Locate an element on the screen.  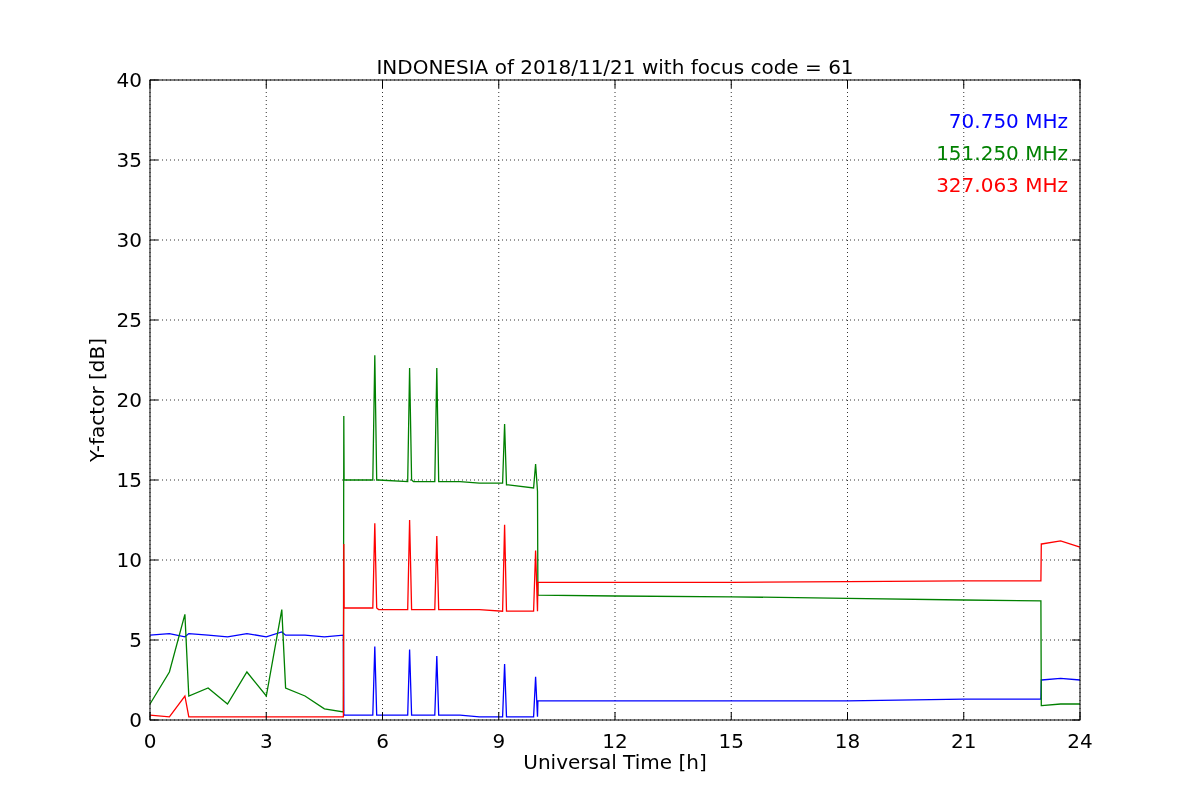
x-tick-label: 3 is located at coordinates (266, 741).